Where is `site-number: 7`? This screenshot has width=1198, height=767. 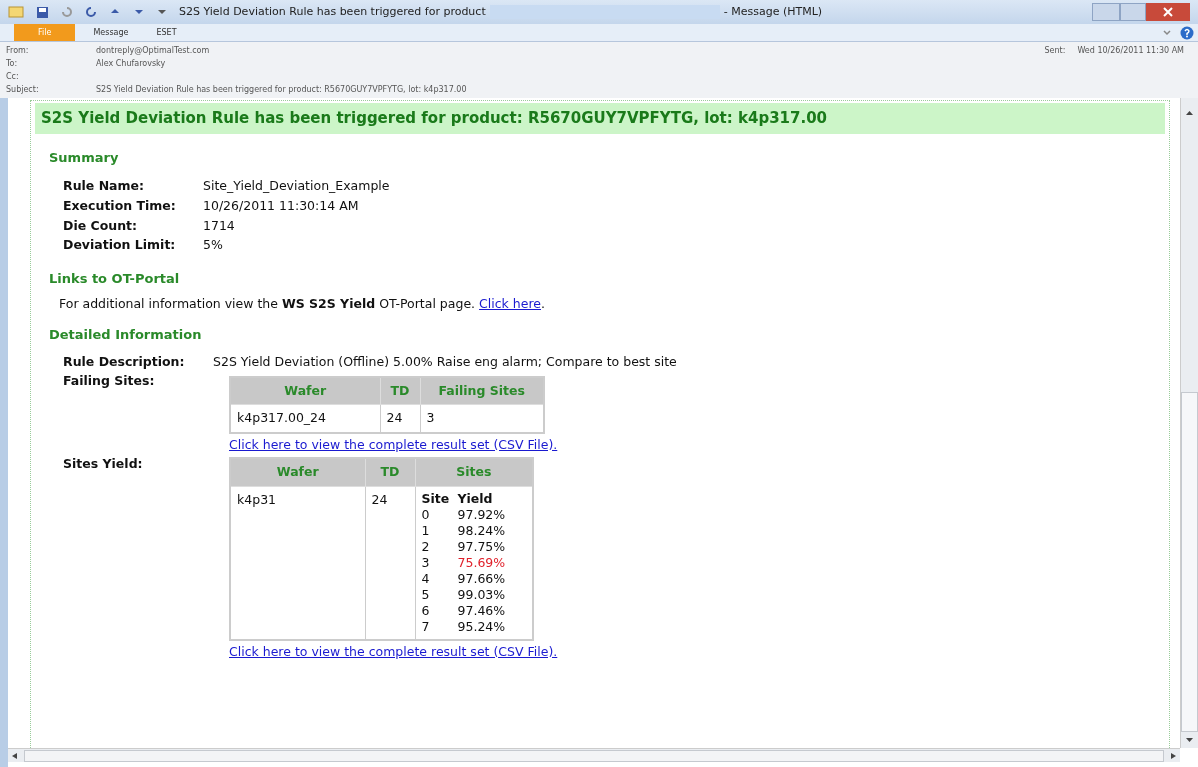
site-number: 7 is located at coordinates (426, 626).